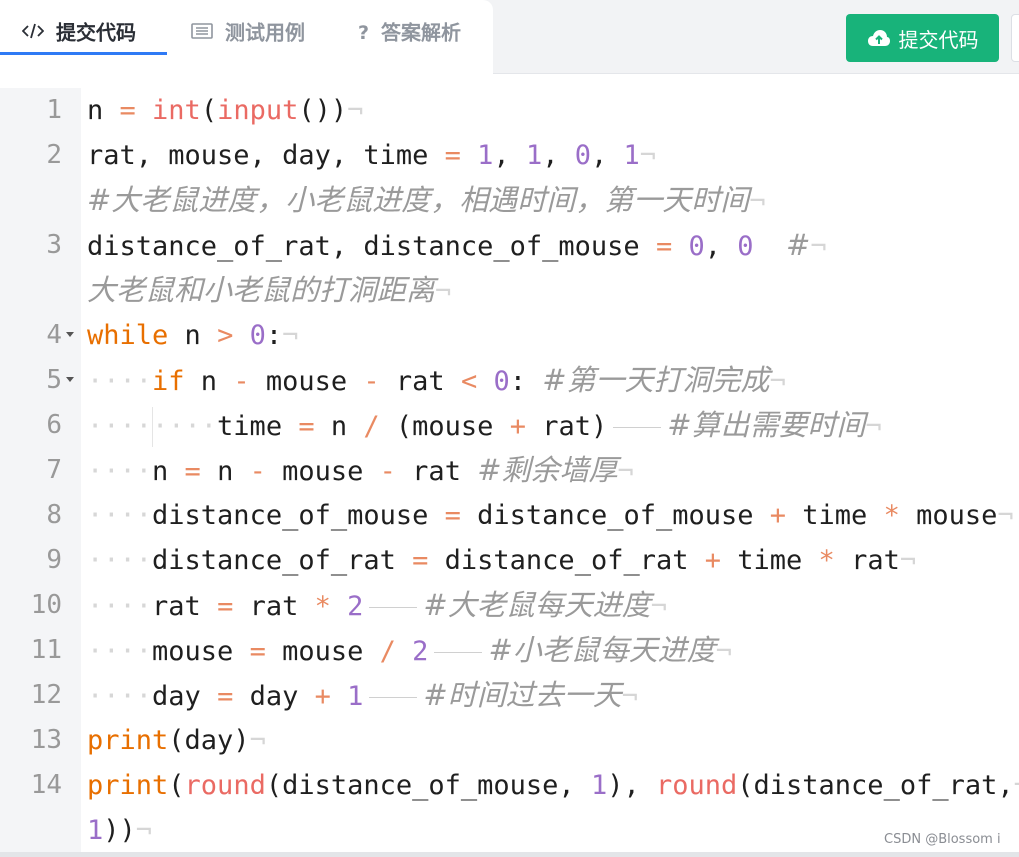 This screenshot has width=1019, height=857. I want to click on code-line: 13 print(day)¬, so click(509, 740).